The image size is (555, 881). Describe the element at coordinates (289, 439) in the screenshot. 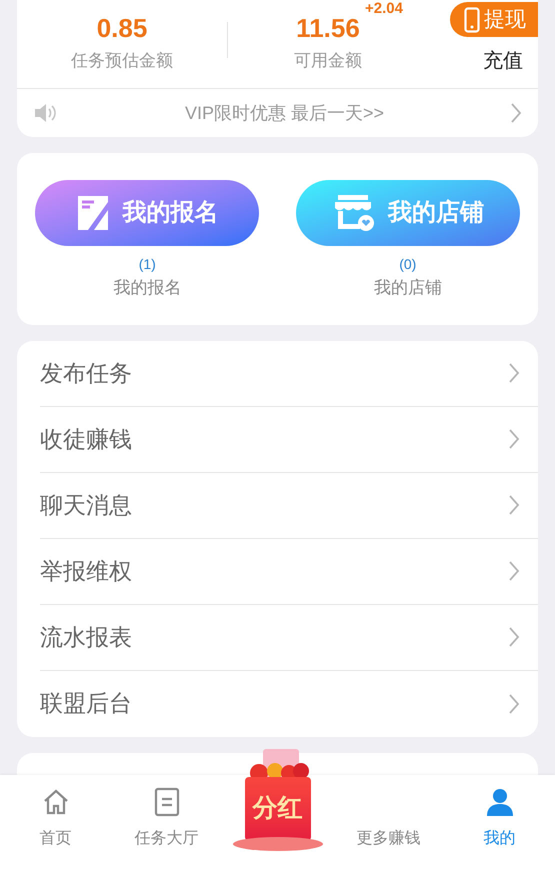

I see `menu-item: 收徒赚钱` at that location.